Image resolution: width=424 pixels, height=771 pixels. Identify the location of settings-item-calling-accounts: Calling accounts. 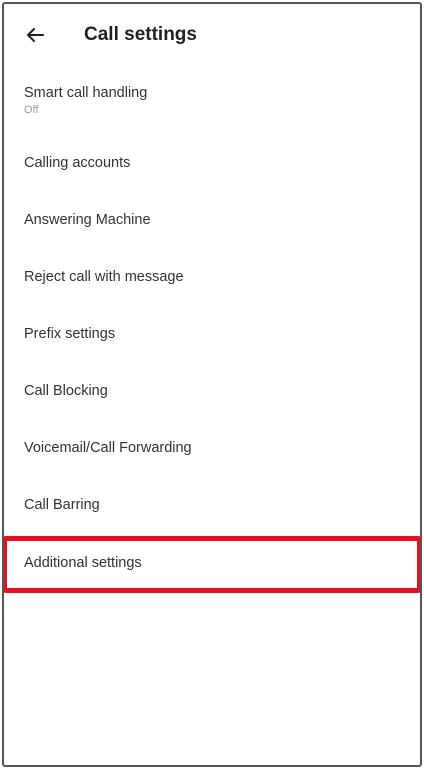
(212, 162).